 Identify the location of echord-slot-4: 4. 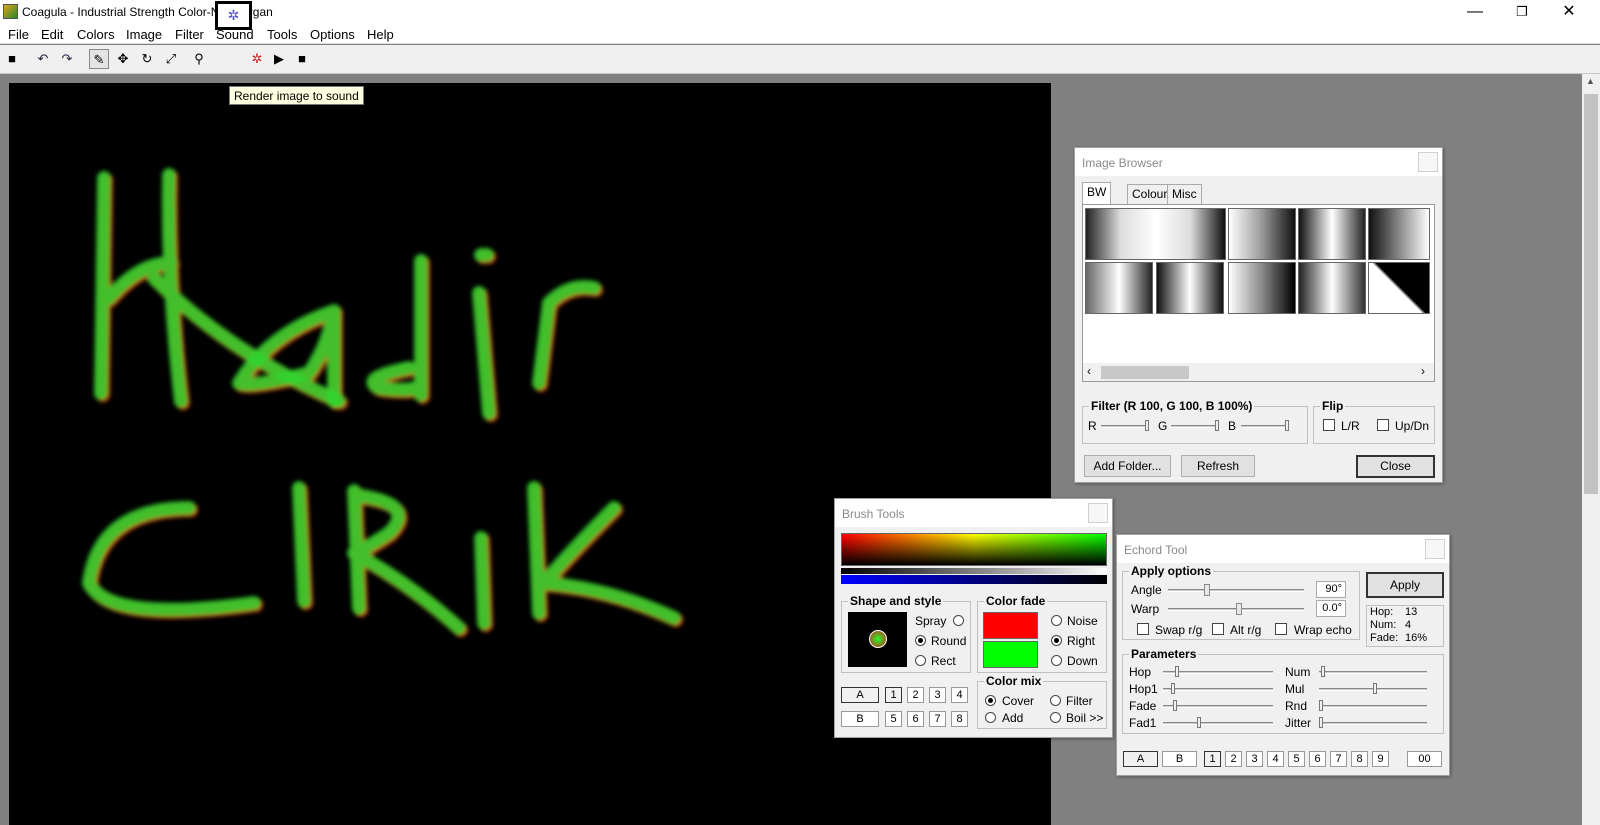
(1275, 759).